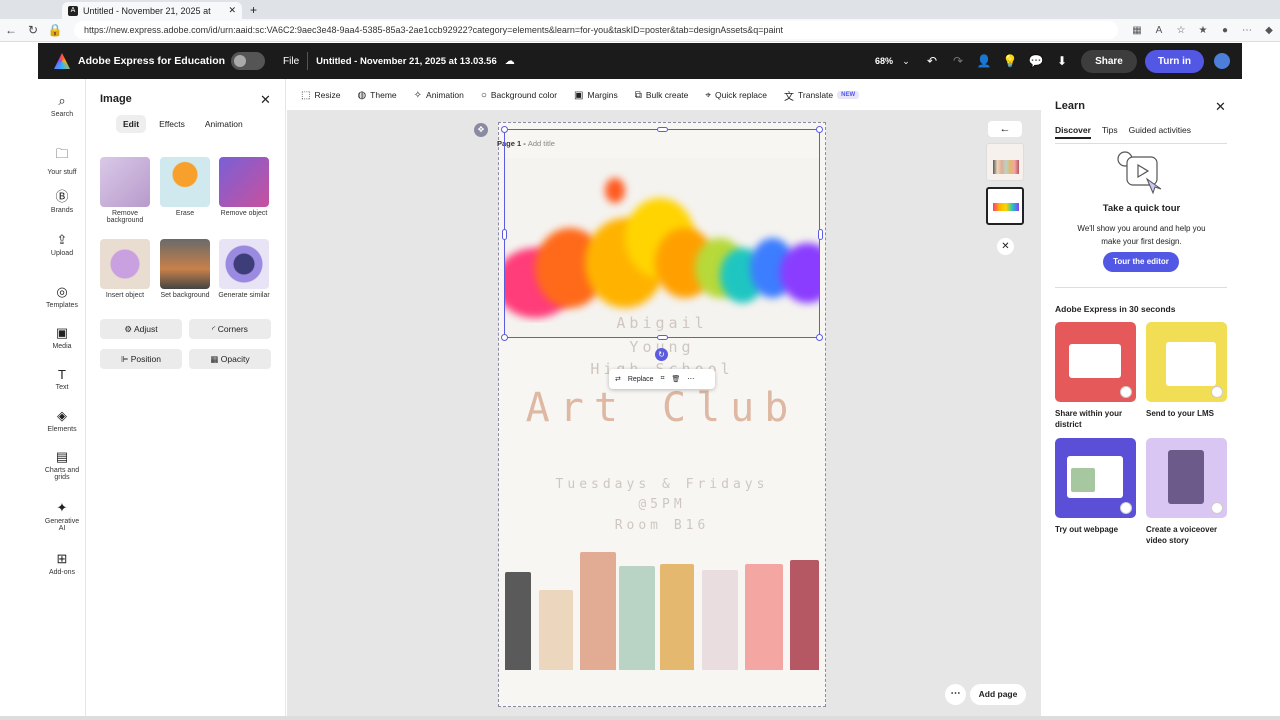  I want to click on browser-tab: A Untitled - November 21, 2025 at ✕, so click(152, 10).